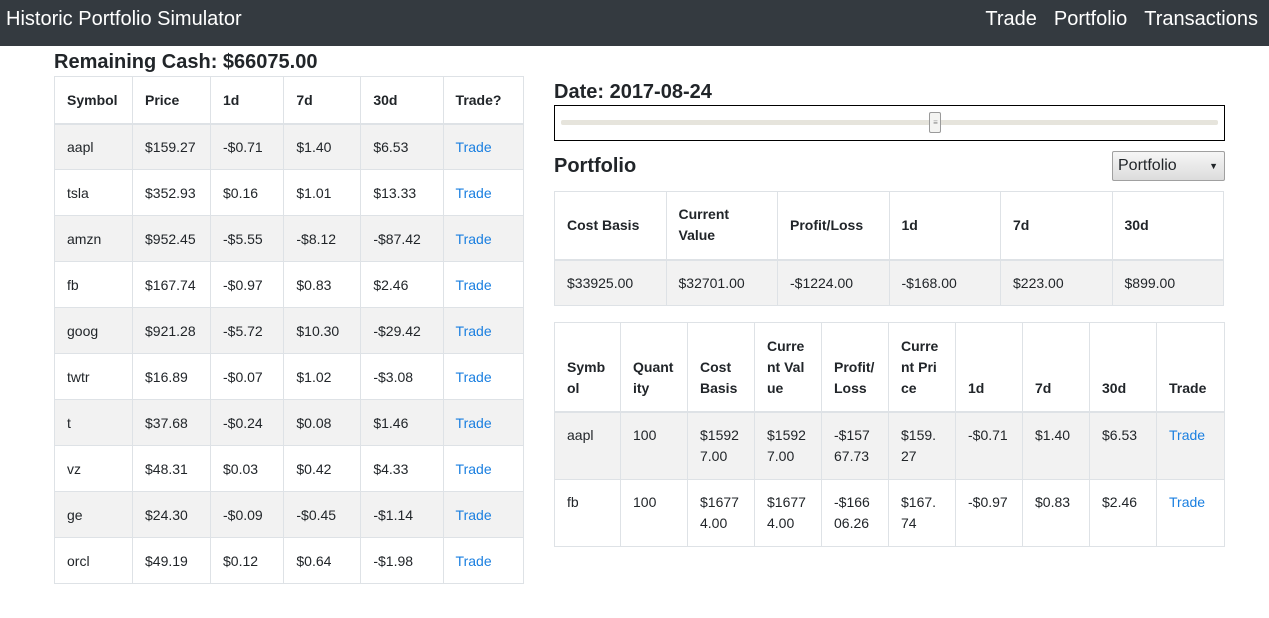 The width and height of the screenshot is (1269, 618). What do you see at coordinates (247, 192) in the screenshot?
I see `table-cell: $0.16` at bounding box center [247, 192].